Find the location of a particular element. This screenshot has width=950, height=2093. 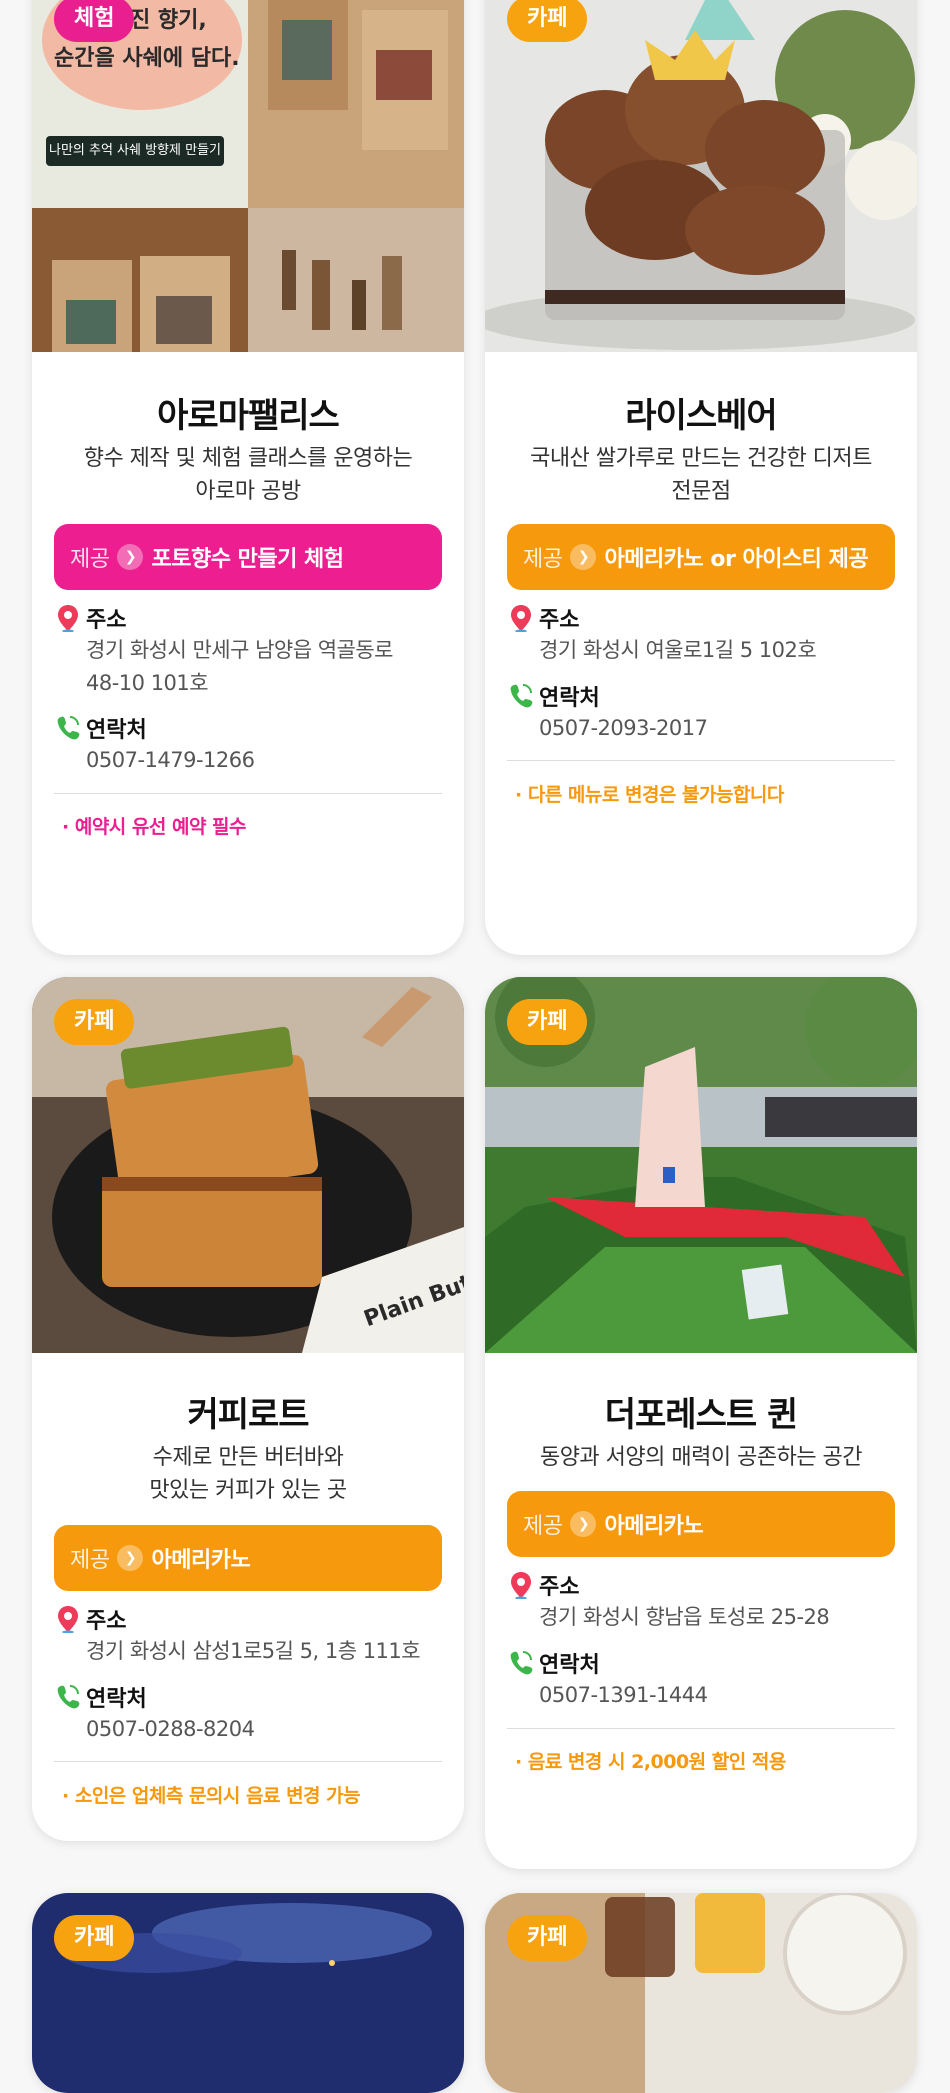

description-line: 국내산 쌀가루로 만드는 건강한 디저트 is located at coordinates (701, 458).